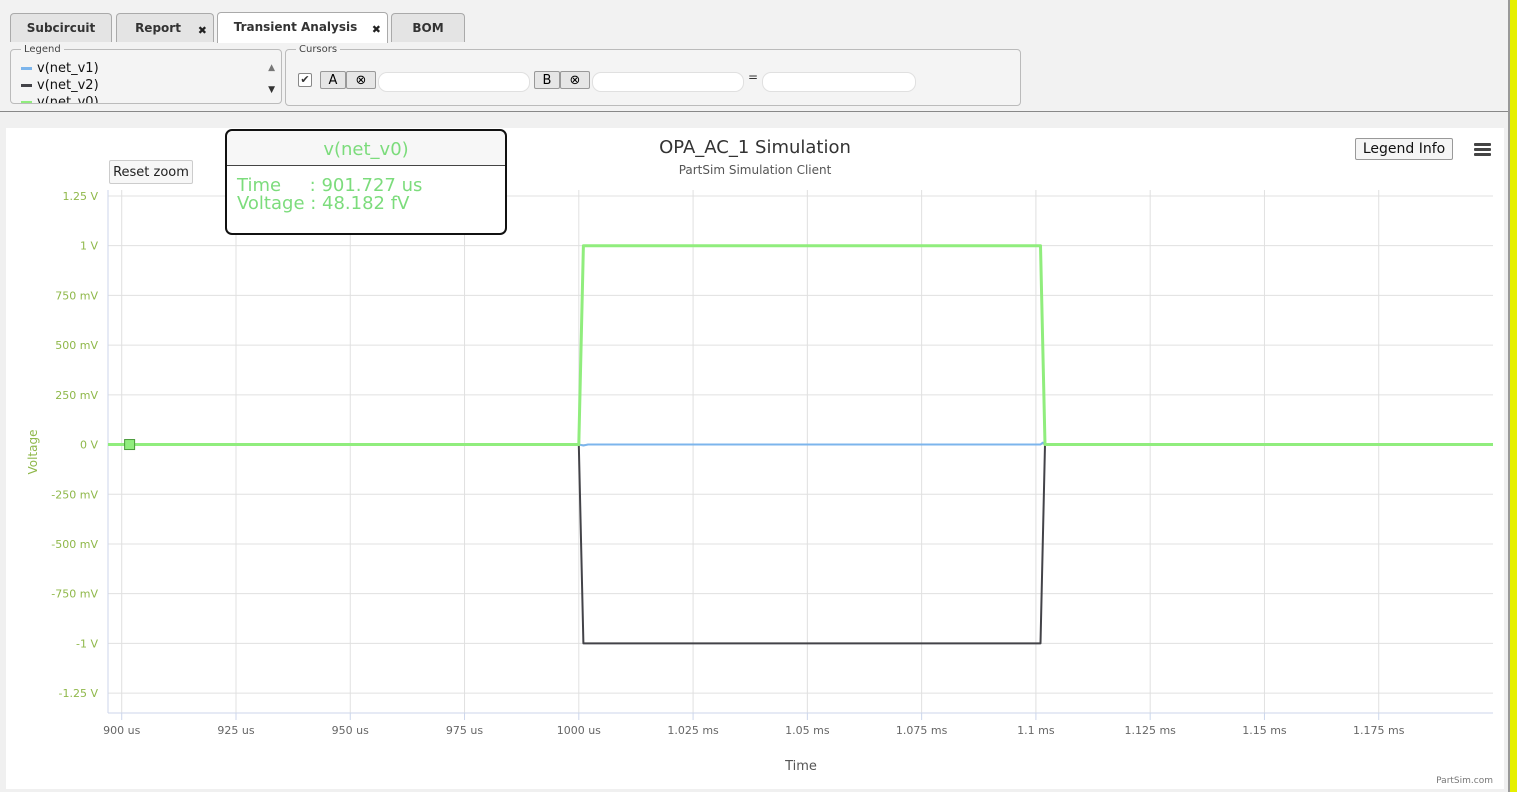 This screenshot has height=792, width=1517. Describe the element at coordinates (121, 730) in the screenshot. I see `x-tick-label: 900 us` at that location.